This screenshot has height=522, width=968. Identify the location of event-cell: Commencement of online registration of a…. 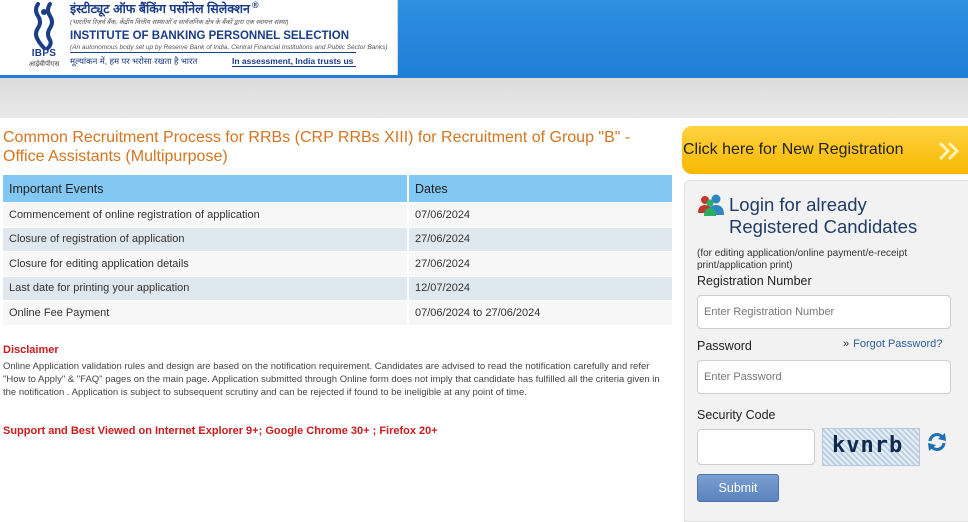
(206, 214).